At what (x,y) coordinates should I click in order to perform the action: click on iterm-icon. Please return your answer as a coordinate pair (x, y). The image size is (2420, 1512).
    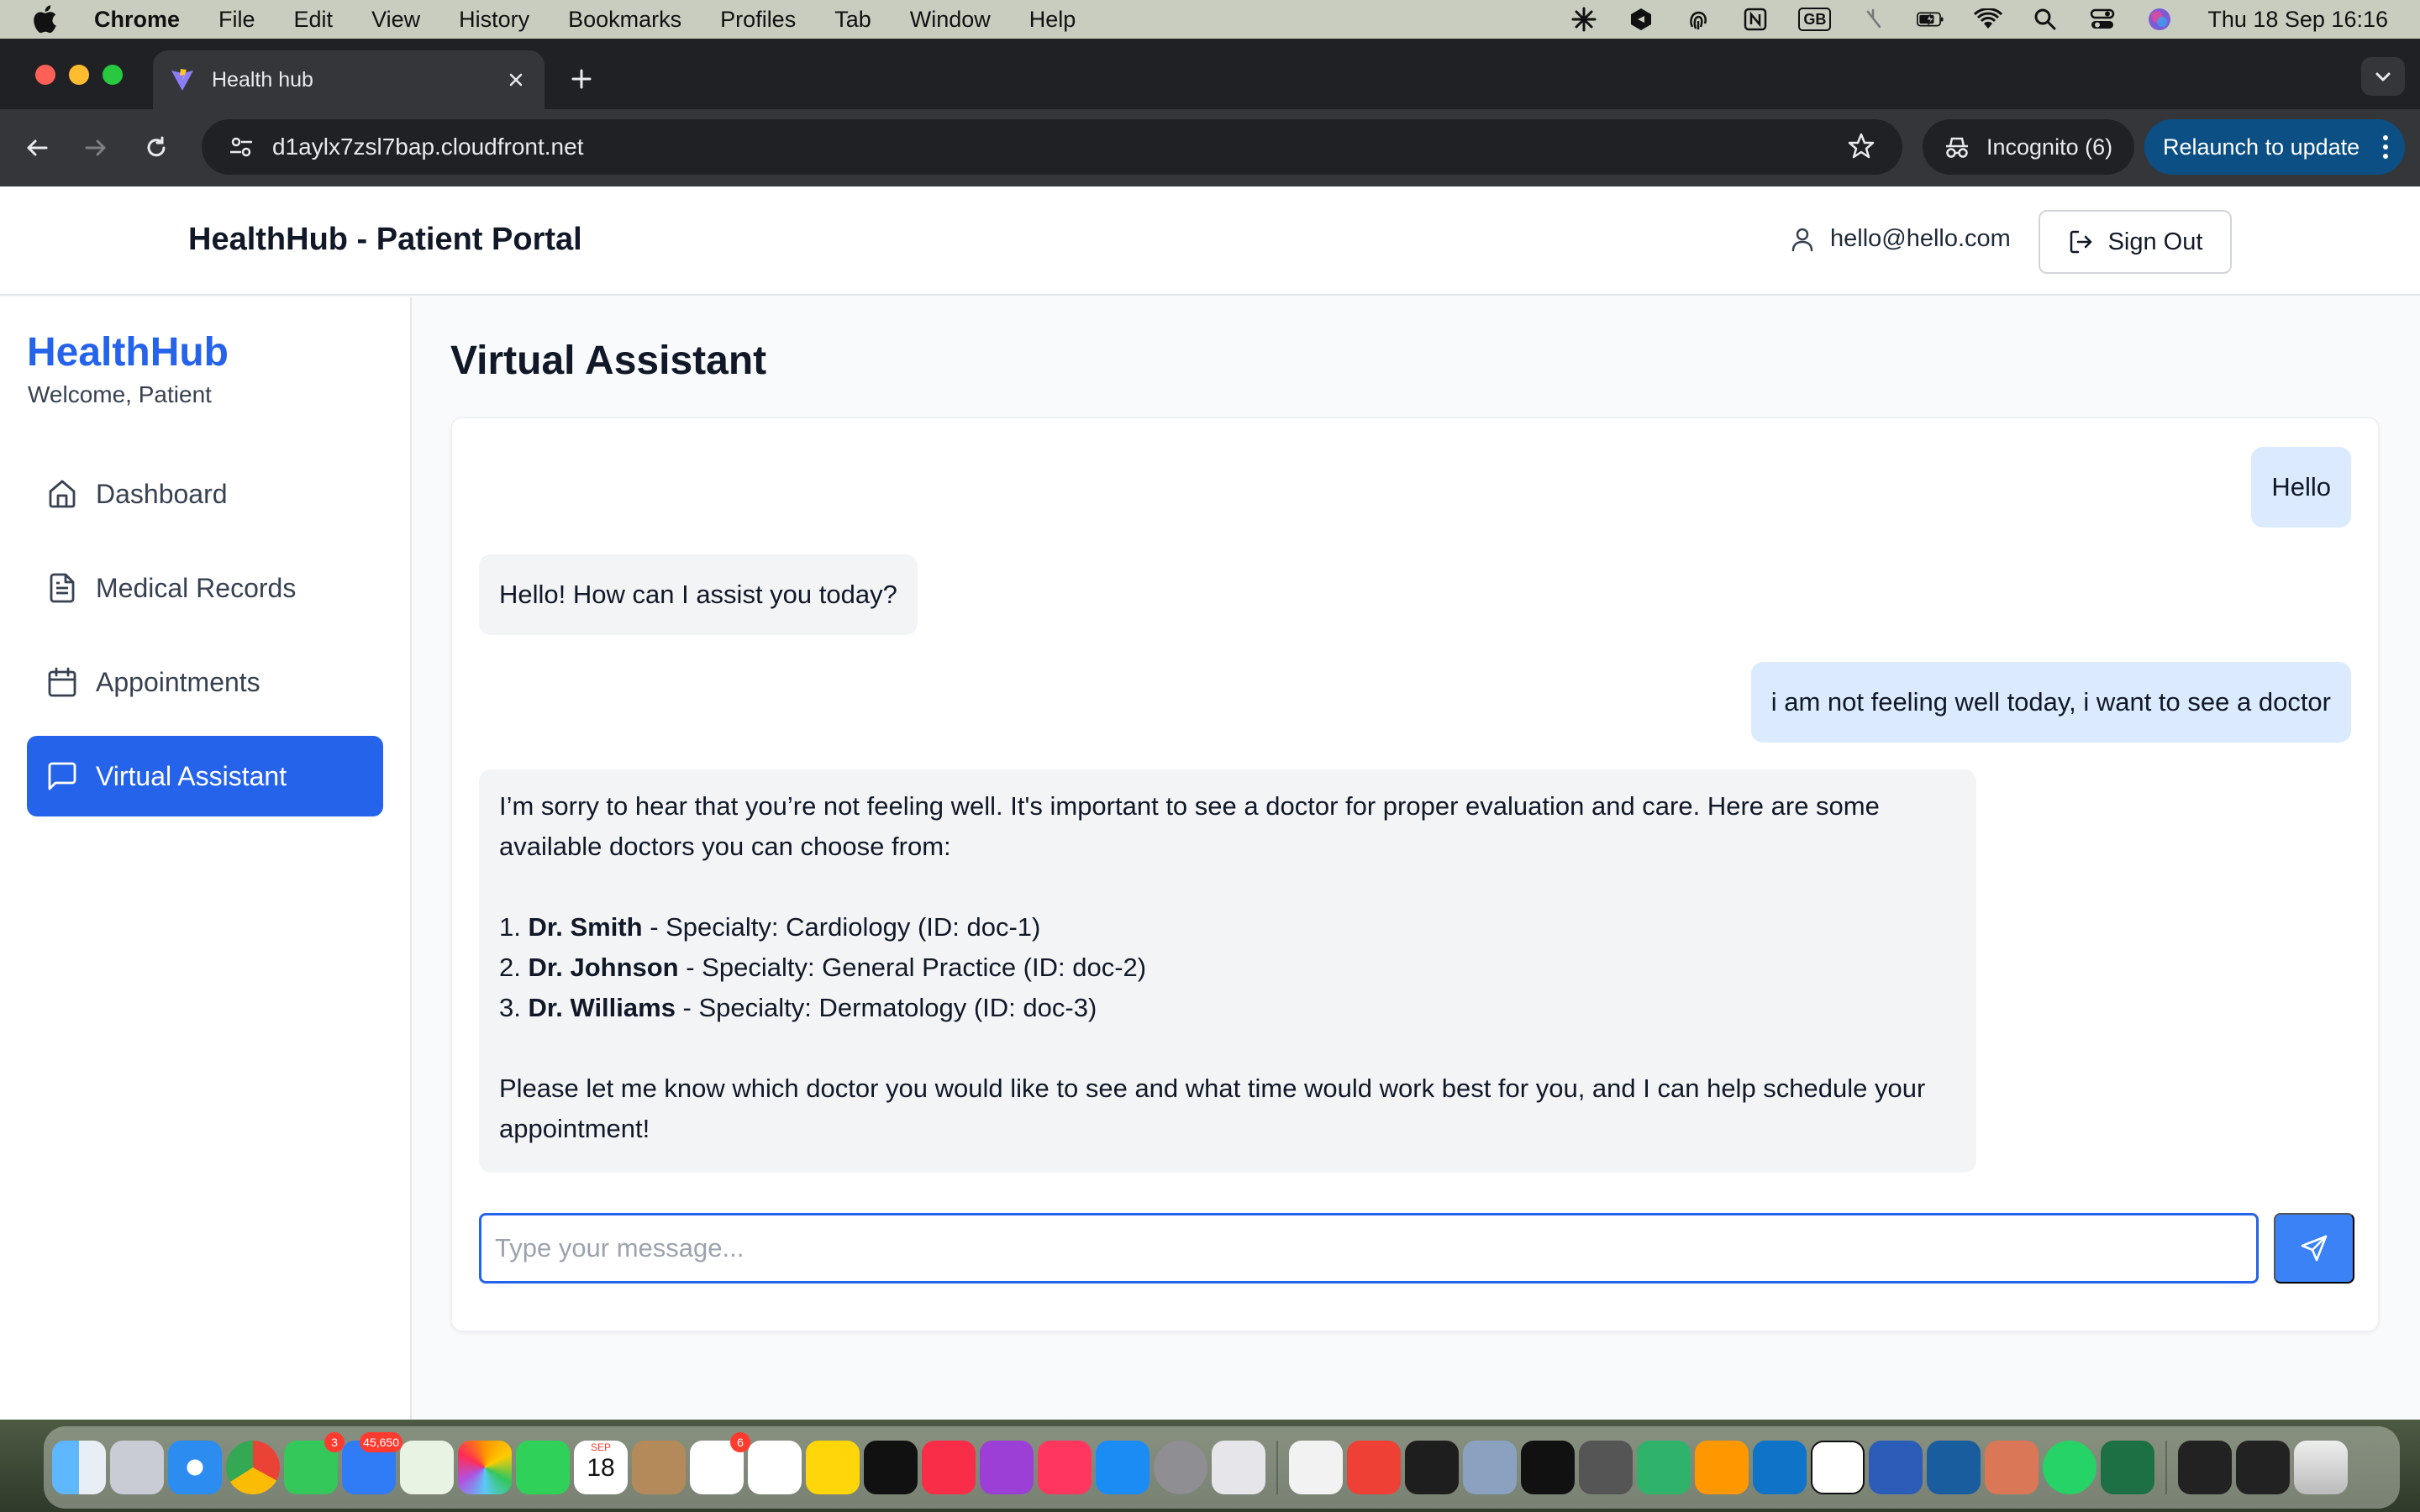
    Looking at the image, I should click on (1548, 1467).